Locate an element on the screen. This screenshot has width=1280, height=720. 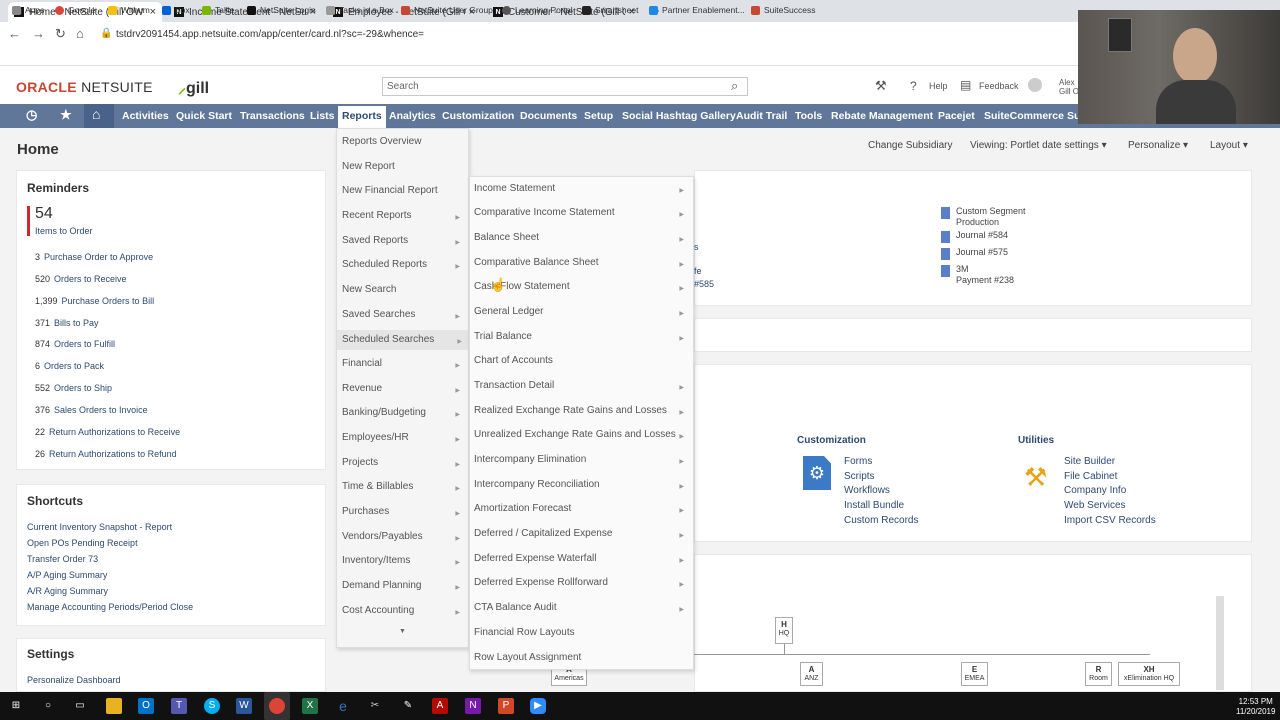
org-node-emea: E EMEA is located at coordinates (974, 674).